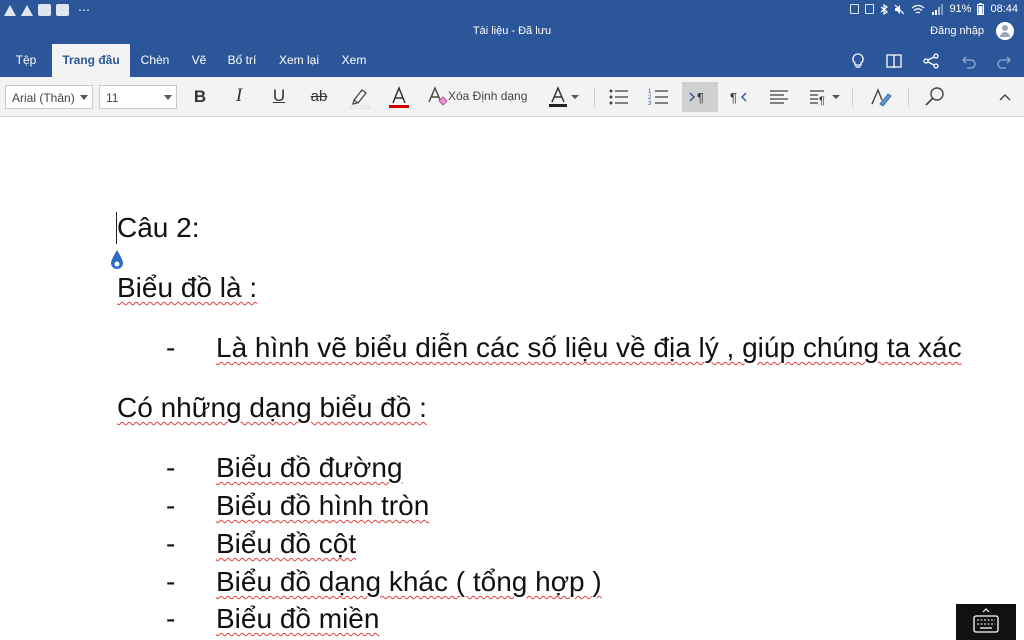 This screenshot has height=640, width=1024. What do you see at coordinates (960, 9) in the screenshot?
I see `battery-percent: 91%` at bounding box center [960, 9].